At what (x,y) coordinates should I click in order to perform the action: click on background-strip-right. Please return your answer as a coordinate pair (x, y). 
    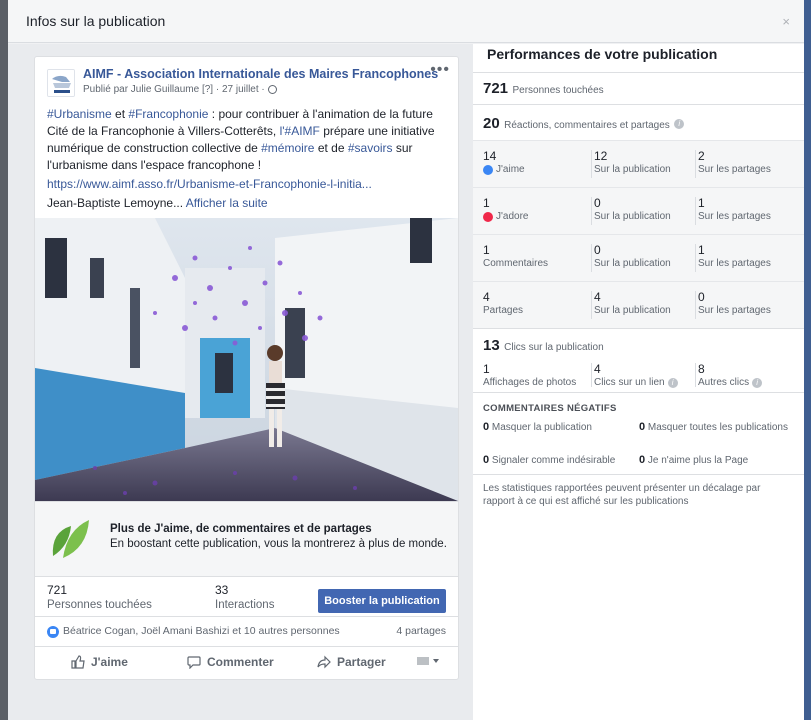
    Looking at the image, I should click on (807, 360).